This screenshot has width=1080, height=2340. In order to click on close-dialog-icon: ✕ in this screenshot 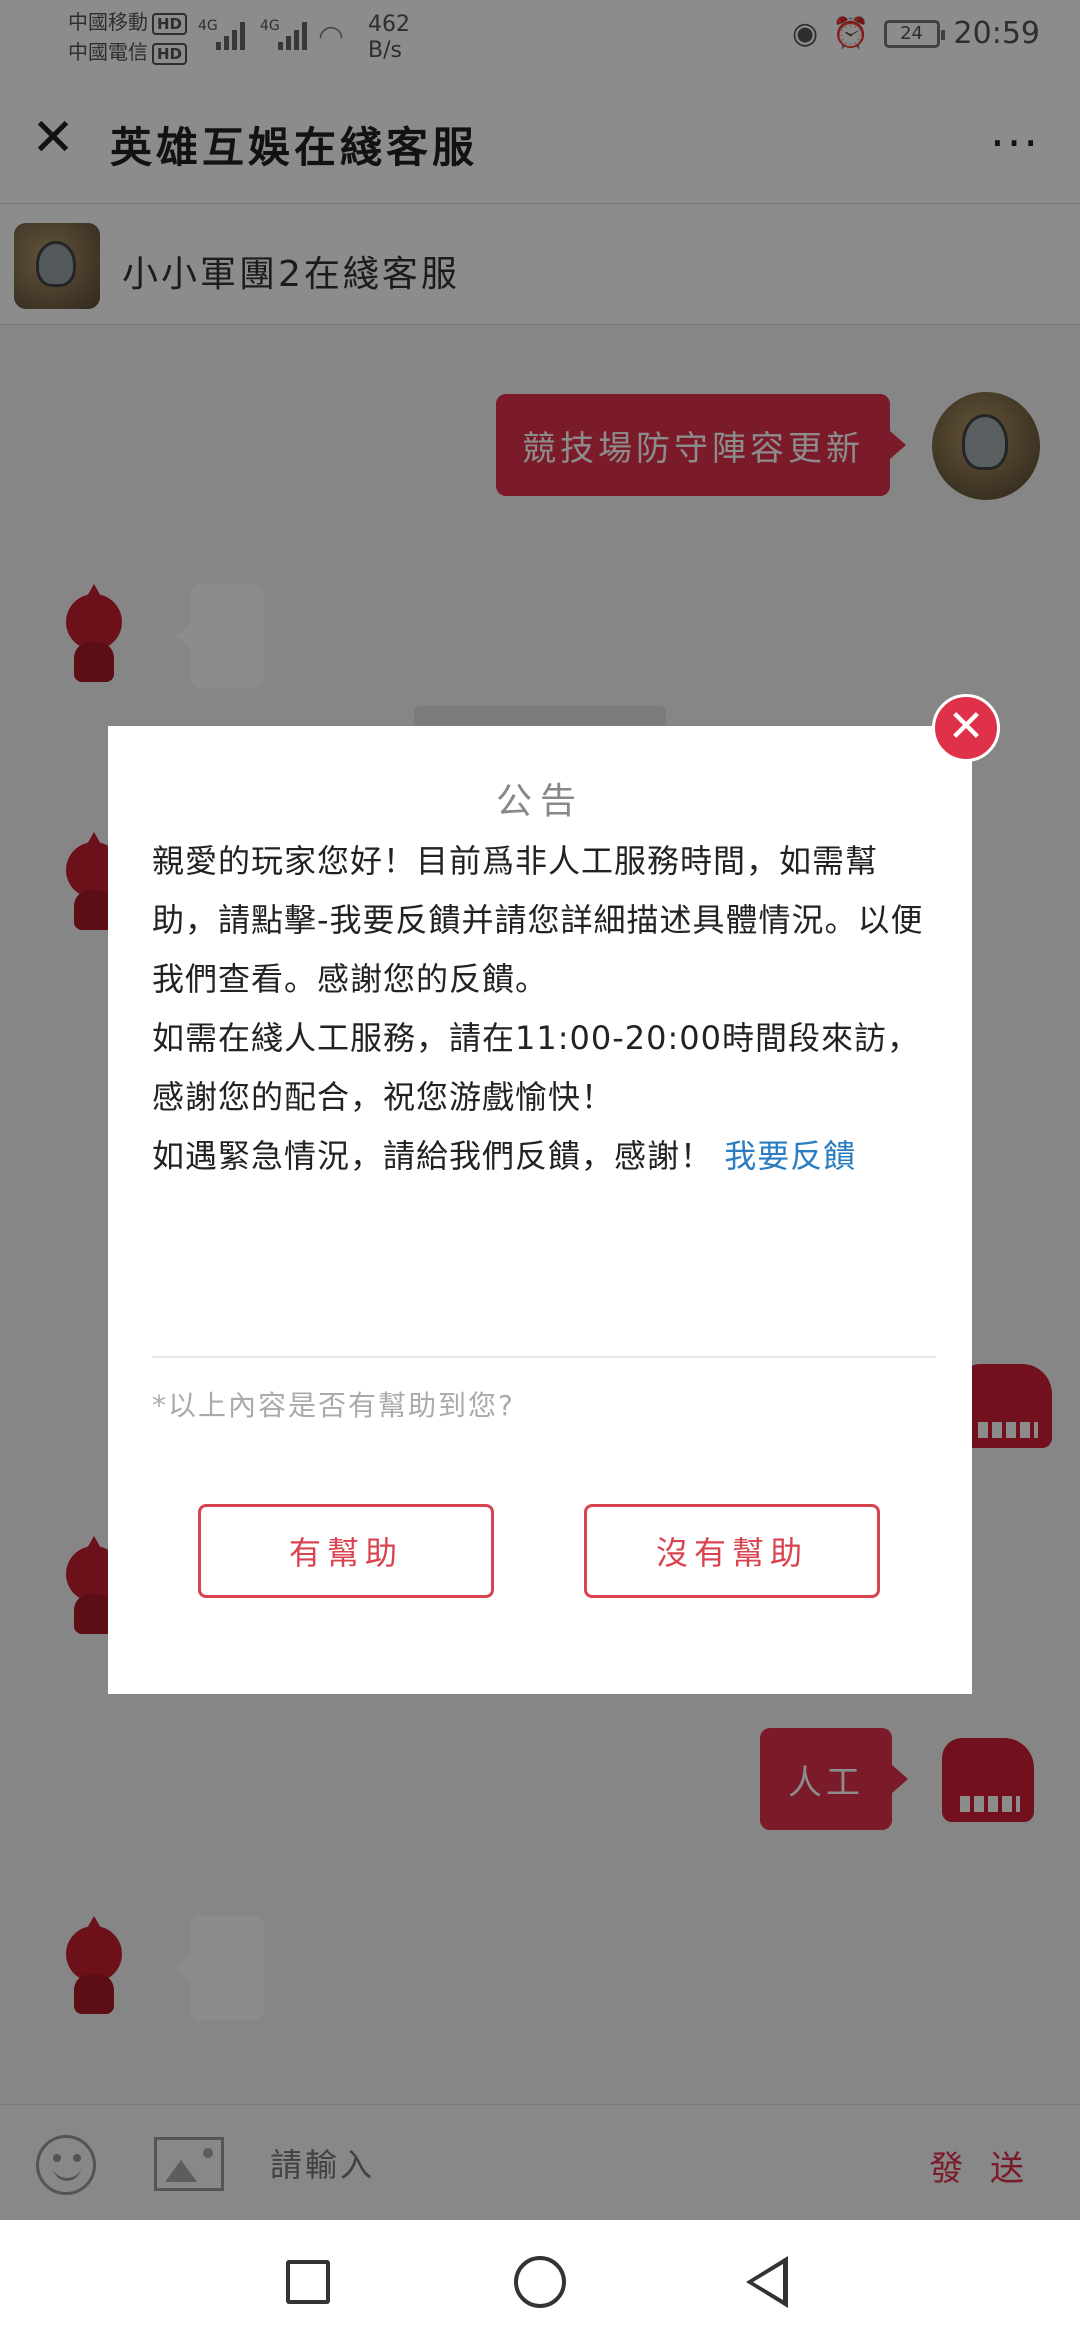, I will do `click(966, 728)`.